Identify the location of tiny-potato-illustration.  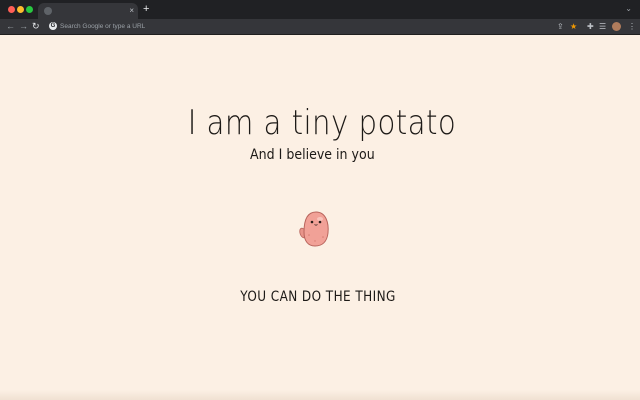
(316, 229).